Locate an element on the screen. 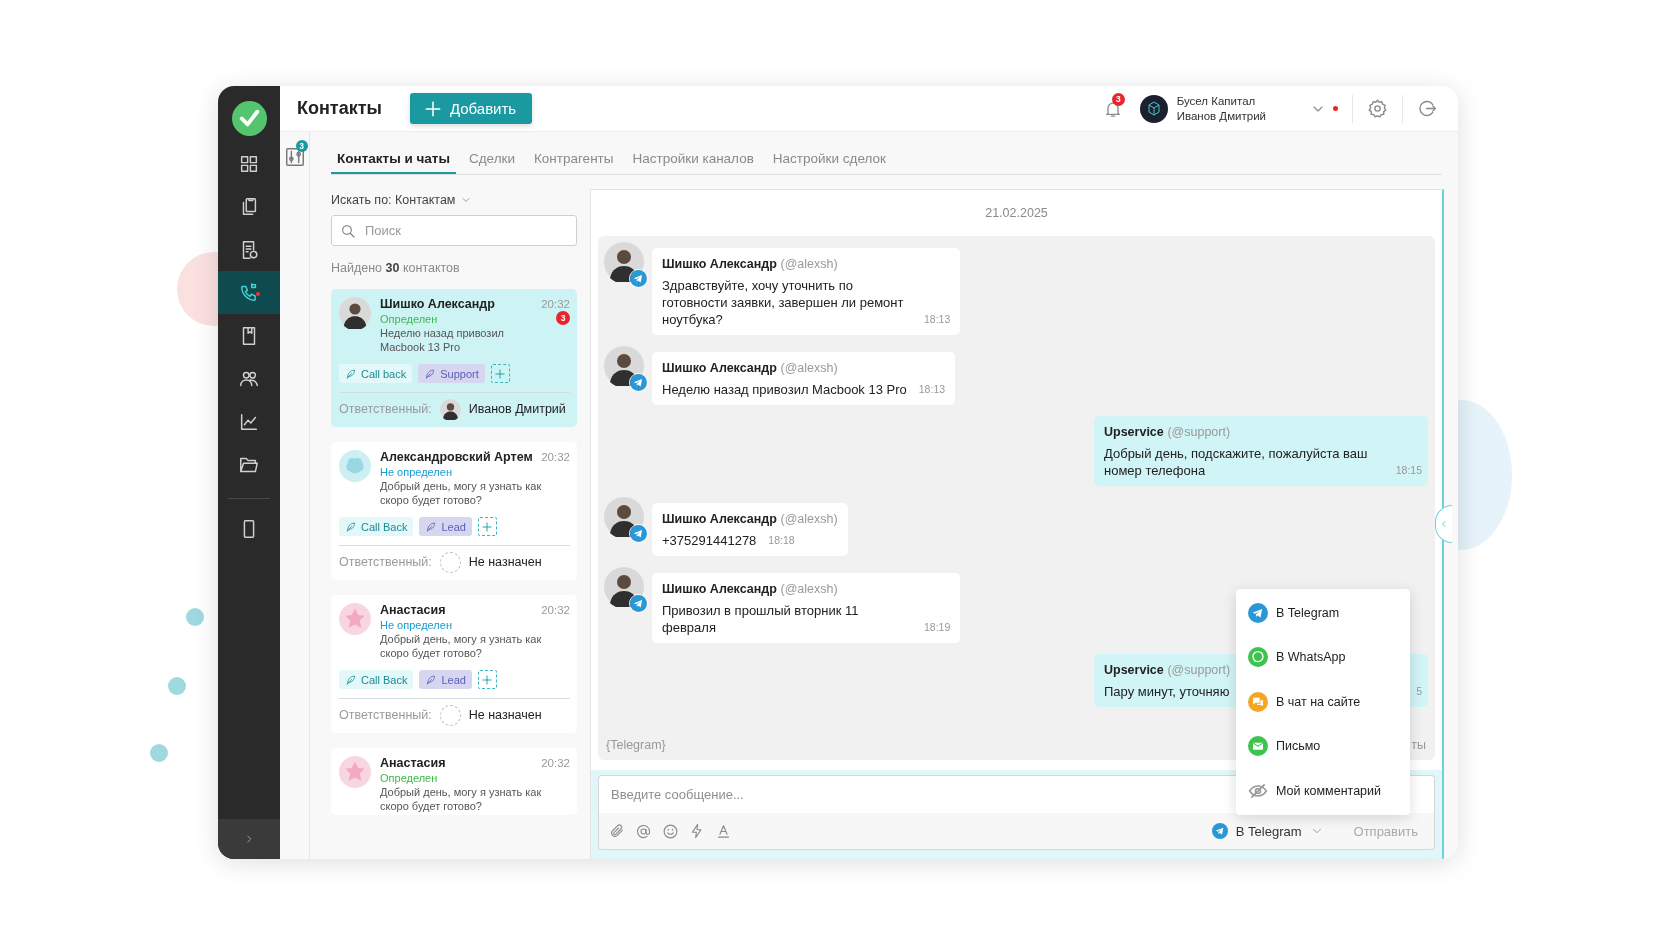 This screenshot has height=945, width=1680. menu-item: В Telegram is located at coordinates (1323, 612).